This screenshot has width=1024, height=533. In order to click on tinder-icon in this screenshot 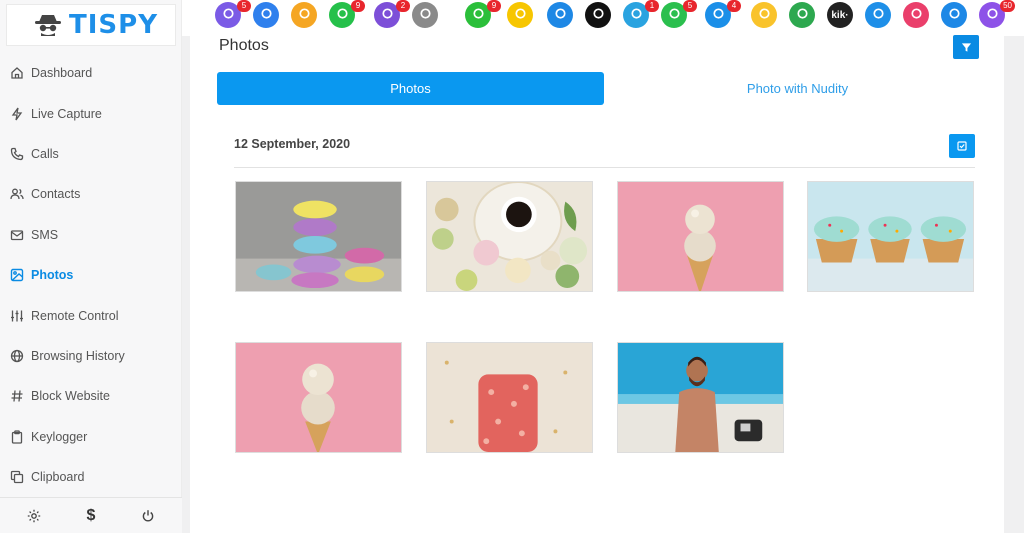, I will do `click(878, 15)`.